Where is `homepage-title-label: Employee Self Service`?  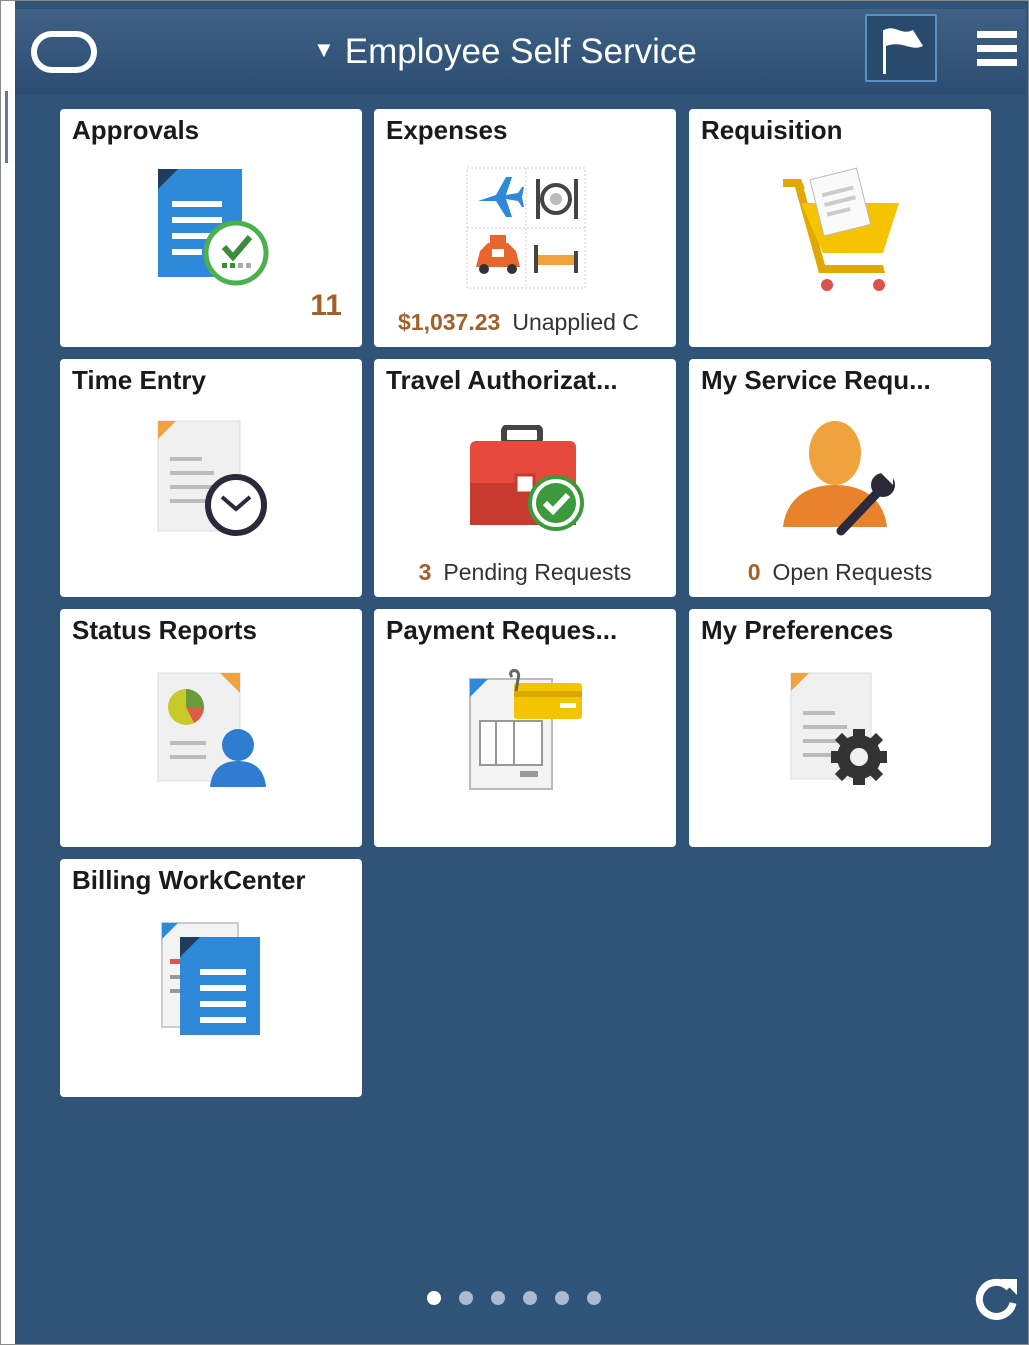 homepage-title-label: Employee Self Service is located at coordinates (520, 51).